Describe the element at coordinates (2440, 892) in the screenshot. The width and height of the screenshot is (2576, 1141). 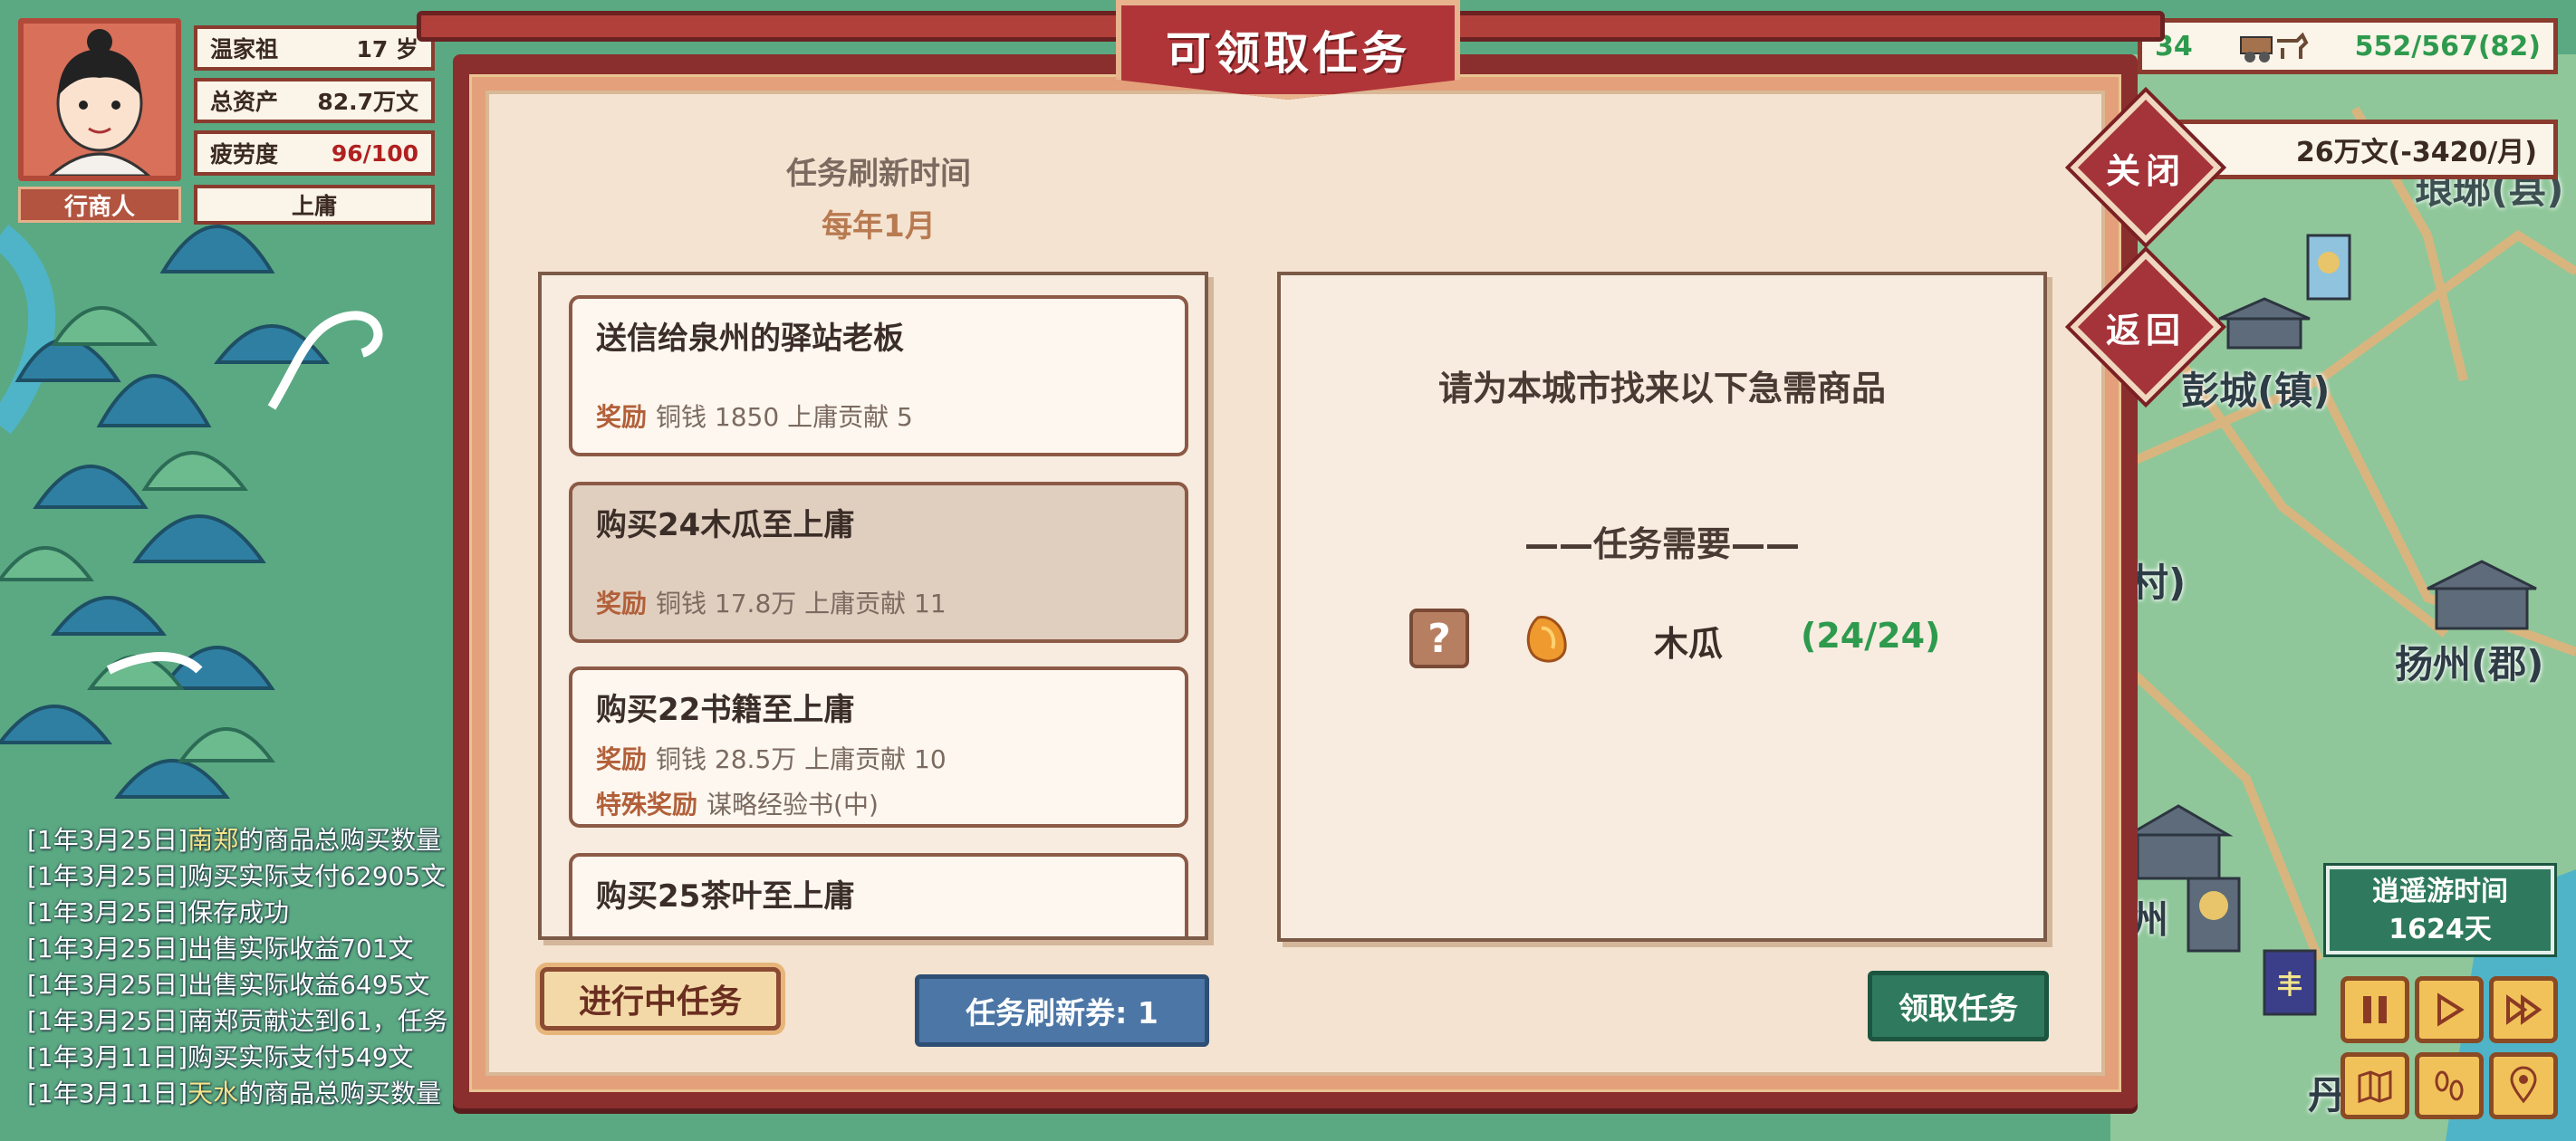
I see `travel-label: 逍遥游时间` at that location.